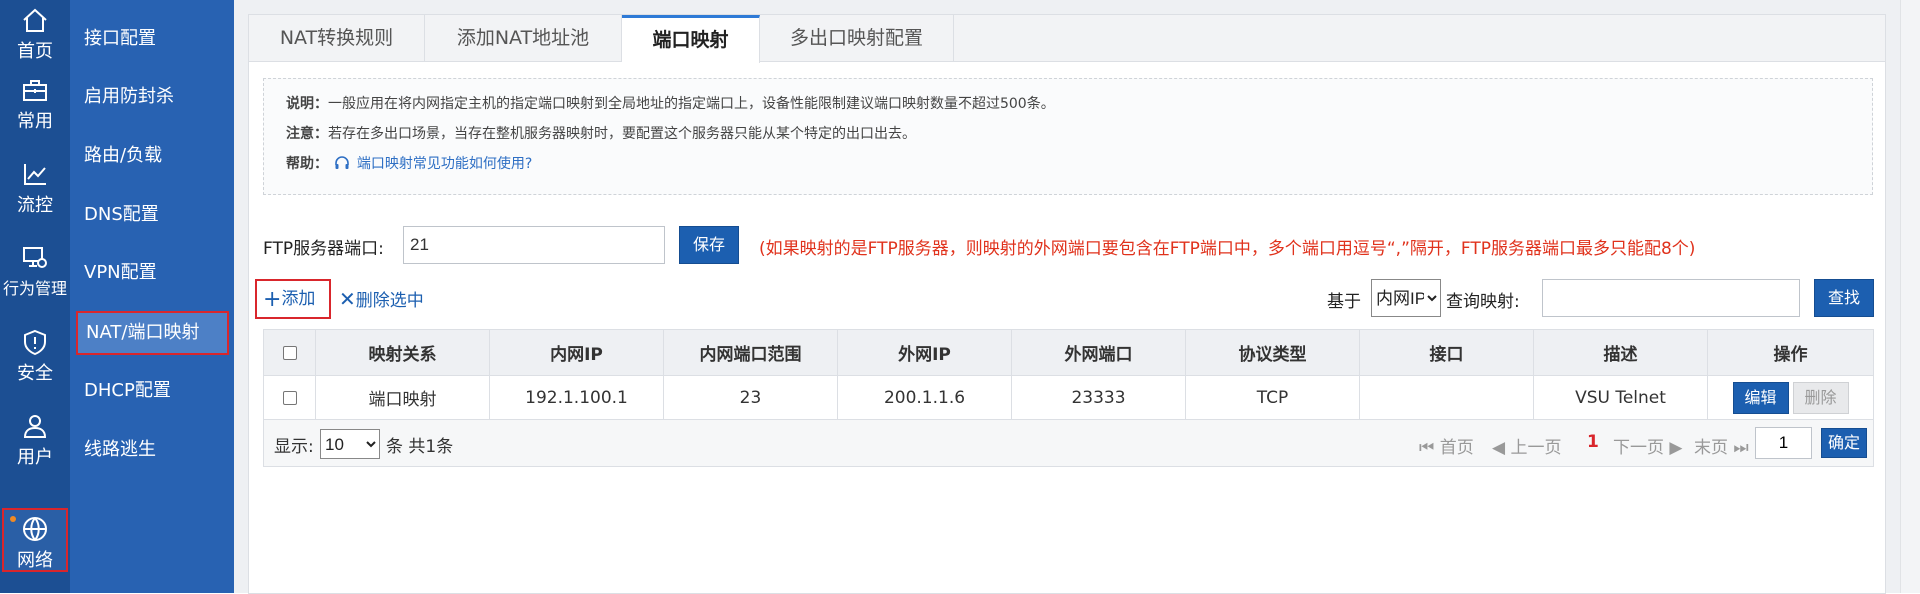 The height and width of the screenshot is (594, 1920). Describe the element at coordinates (1499, 448) in the screenshot. I see `prev-page-icon: ◀` at that location.